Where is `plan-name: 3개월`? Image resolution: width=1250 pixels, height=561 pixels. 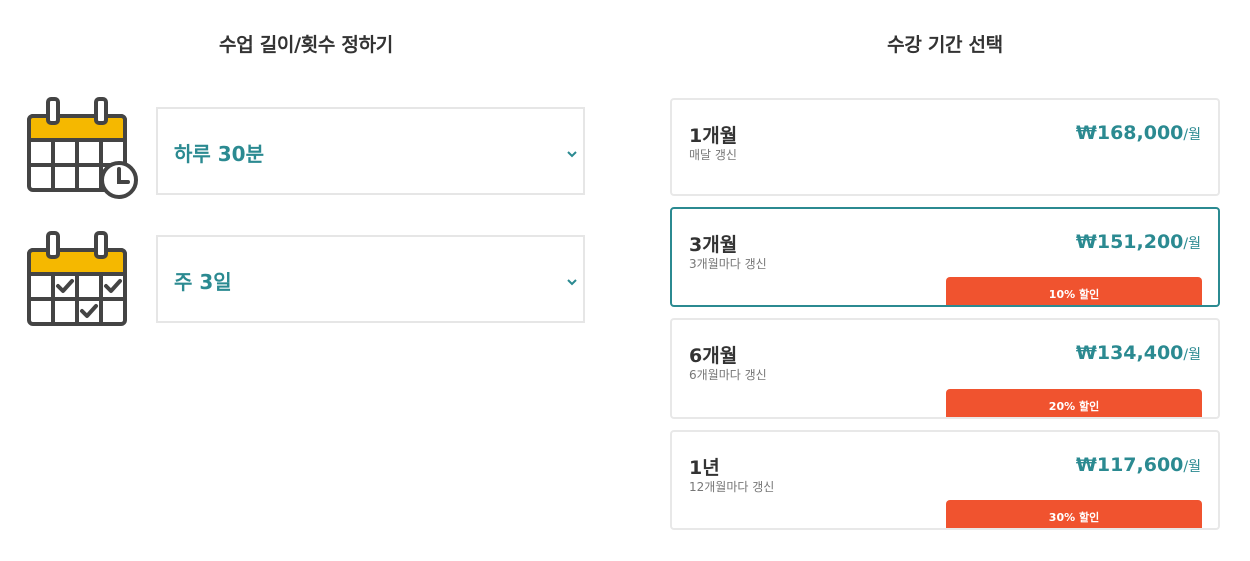
plan-name: 3개월 is located at coordinates (713, 245).